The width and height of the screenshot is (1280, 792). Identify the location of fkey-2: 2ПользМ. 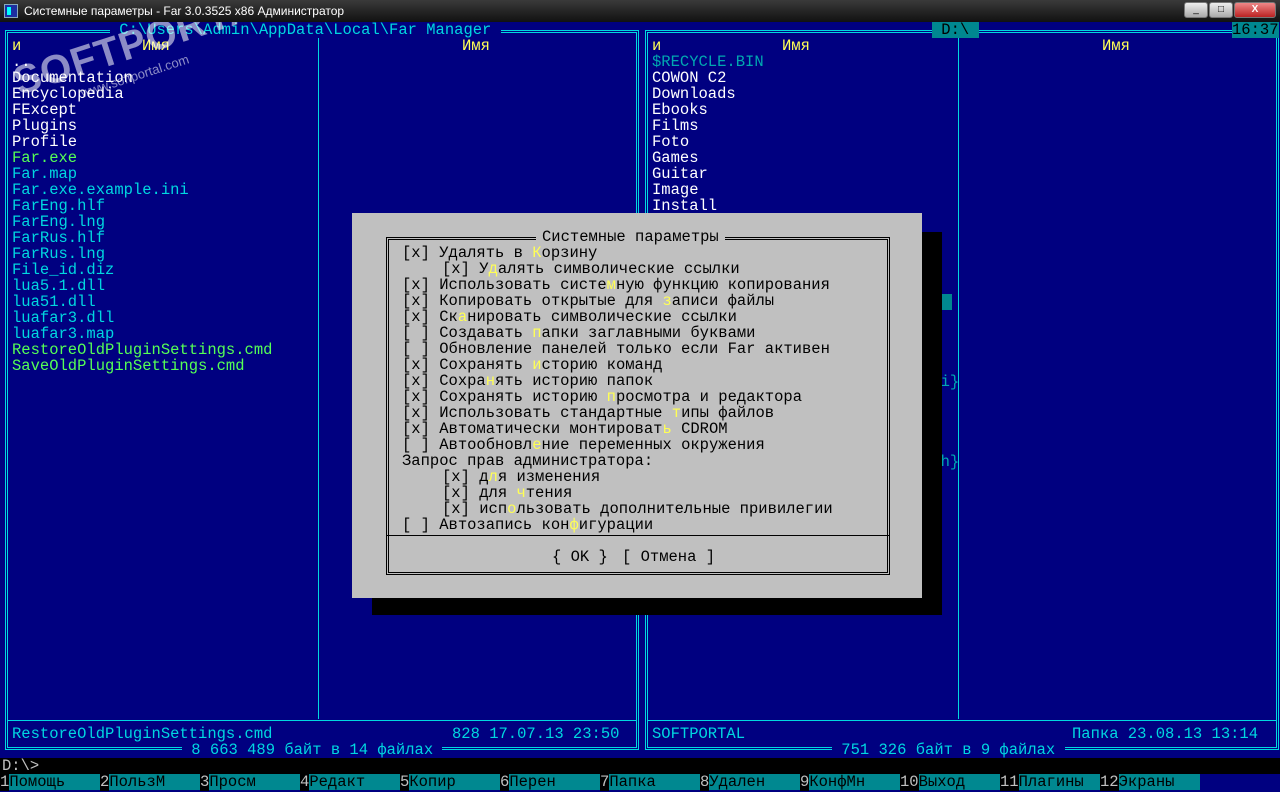
(150, 782).